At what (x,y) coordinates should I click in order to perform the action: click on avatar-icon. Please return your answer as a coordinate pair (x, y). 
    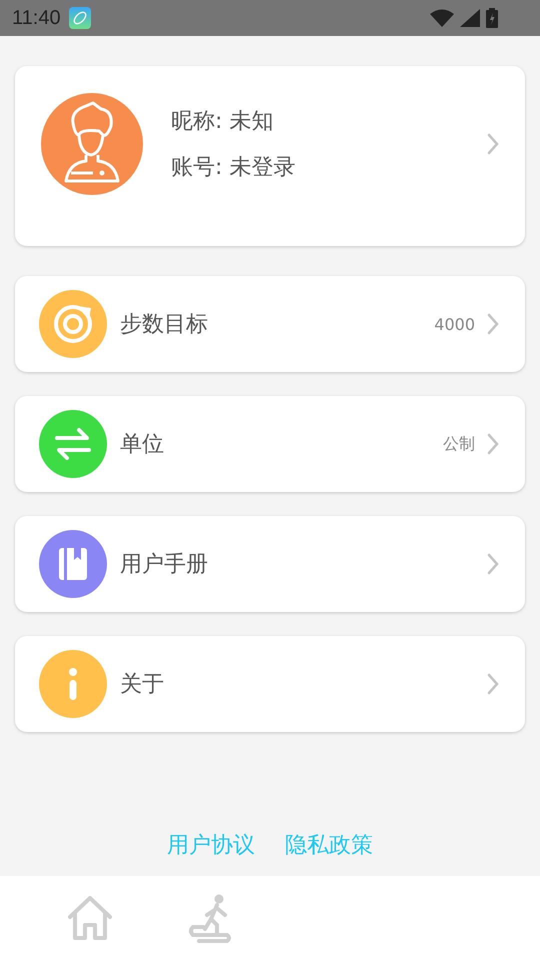
    Looking at the image, I should click on (92, 144).